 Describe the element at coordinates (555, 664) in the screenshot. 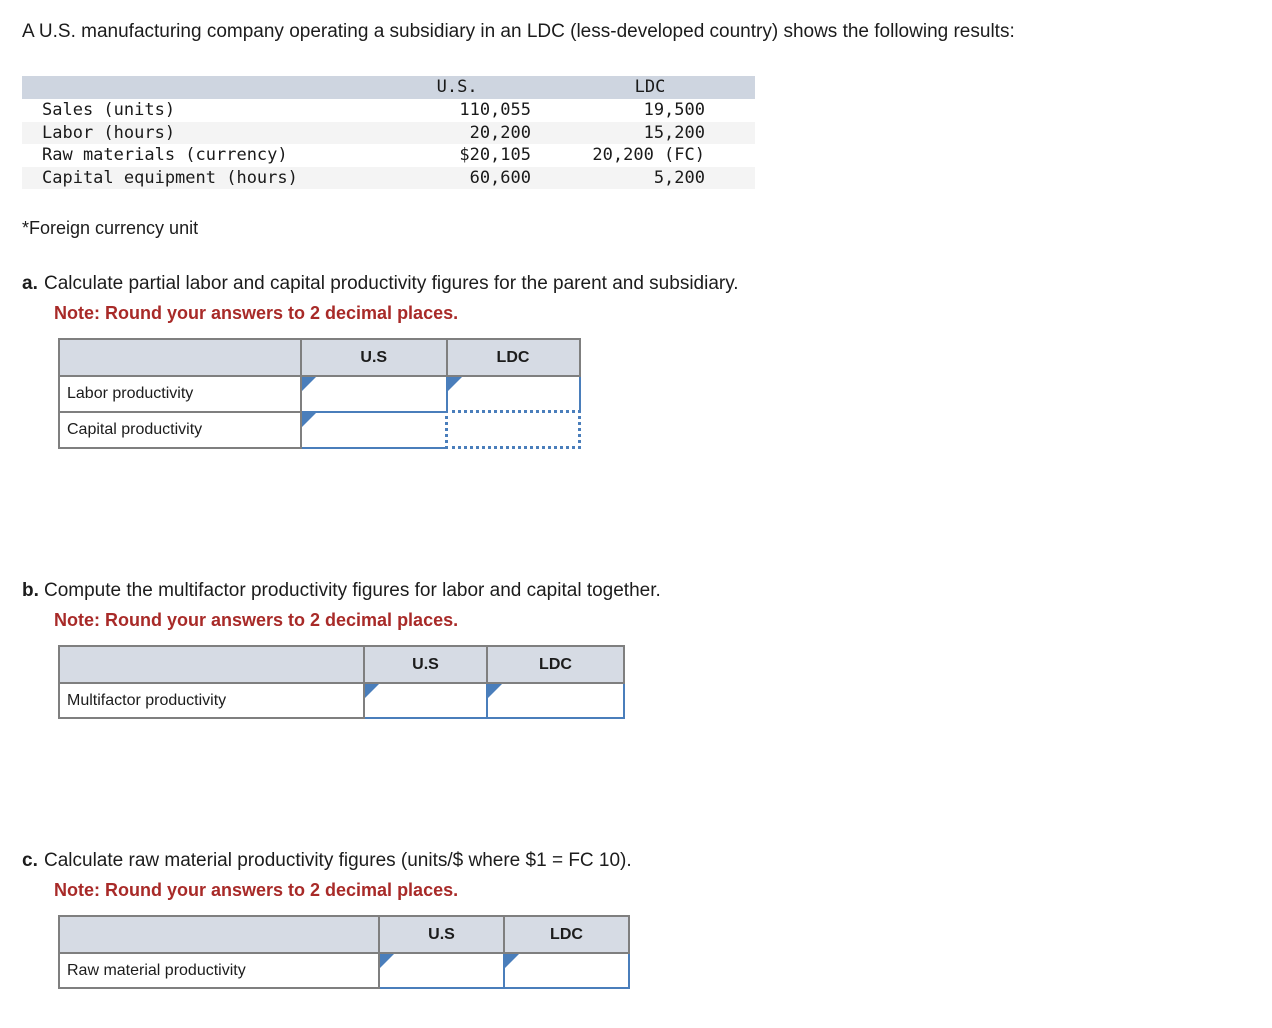

I see `answer-b-header-ldc: LDC` at that location.